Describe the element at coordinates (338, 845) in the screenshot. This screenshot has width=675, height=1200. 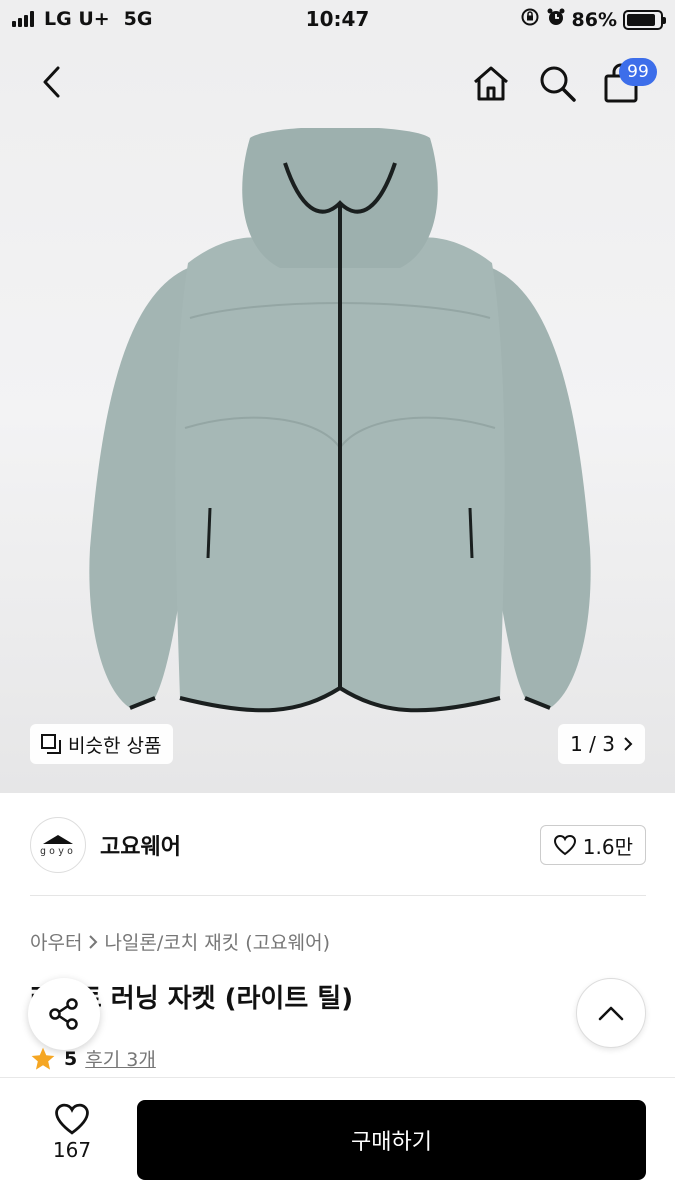
I see `shop-row: goyo 고요웨어 1.6만` at that location.